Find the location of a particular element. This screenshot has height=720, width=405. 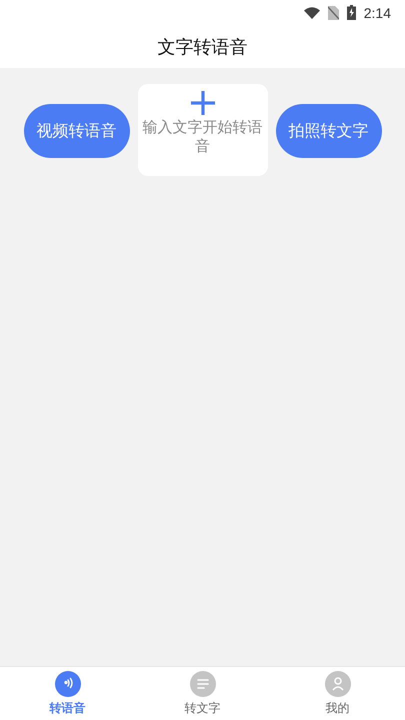

wifi-icon is located at coordinates (312, 12).